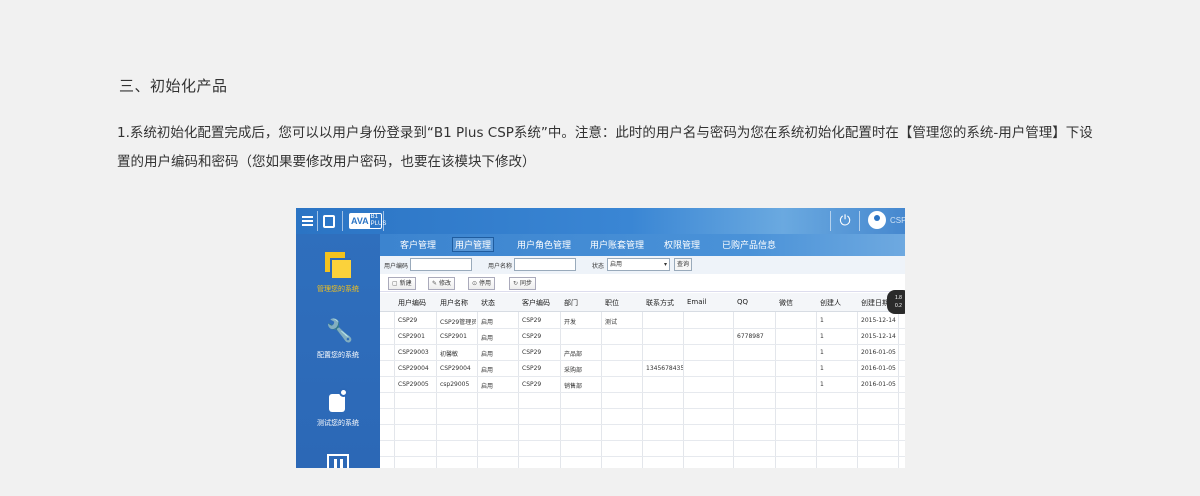  I want to click on sidebar-item-label: 管理您的系统, so click(338, 289).